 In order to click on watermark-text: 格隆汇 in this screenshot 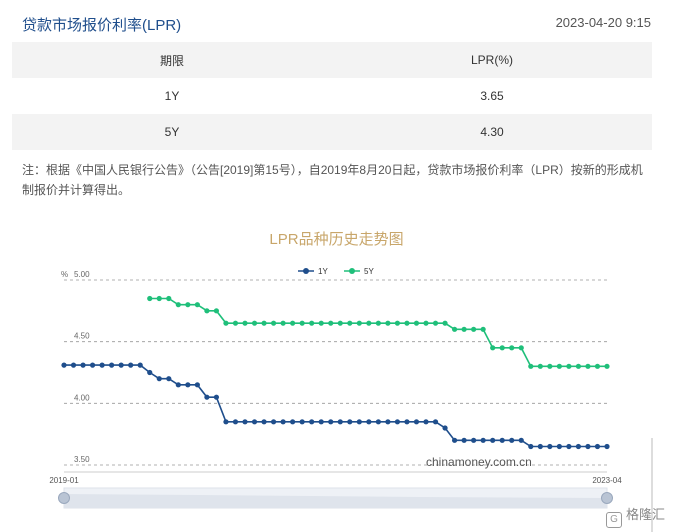, I will do `click(645, 514)`.